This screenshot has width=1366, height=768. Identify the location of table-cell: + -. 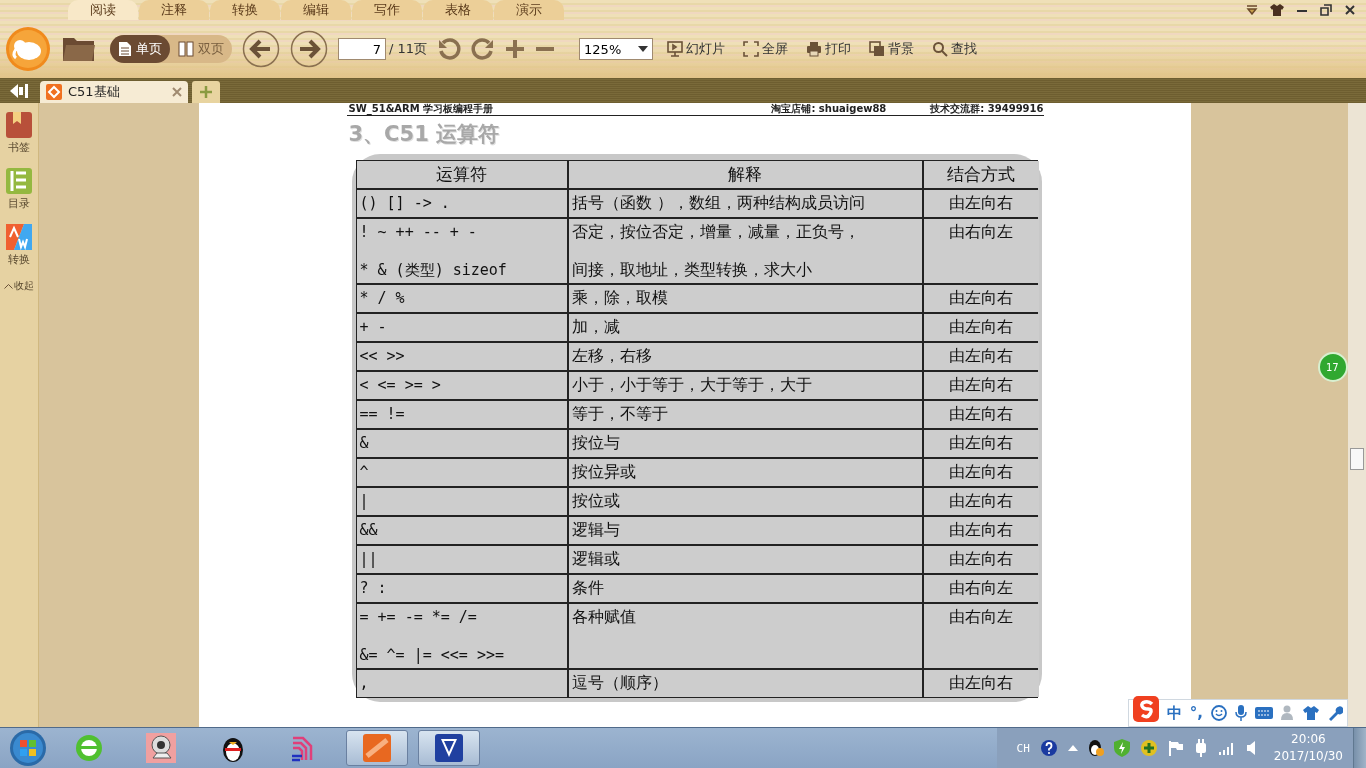
(461, 327).